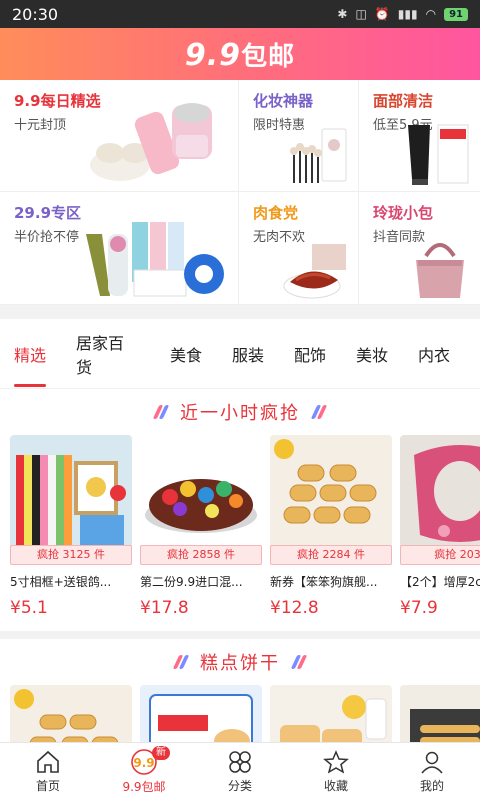  What do you see at coordinates (161, 753) in the screenshot?
I see `new-badge: 新` at bounding box center [161, 753].